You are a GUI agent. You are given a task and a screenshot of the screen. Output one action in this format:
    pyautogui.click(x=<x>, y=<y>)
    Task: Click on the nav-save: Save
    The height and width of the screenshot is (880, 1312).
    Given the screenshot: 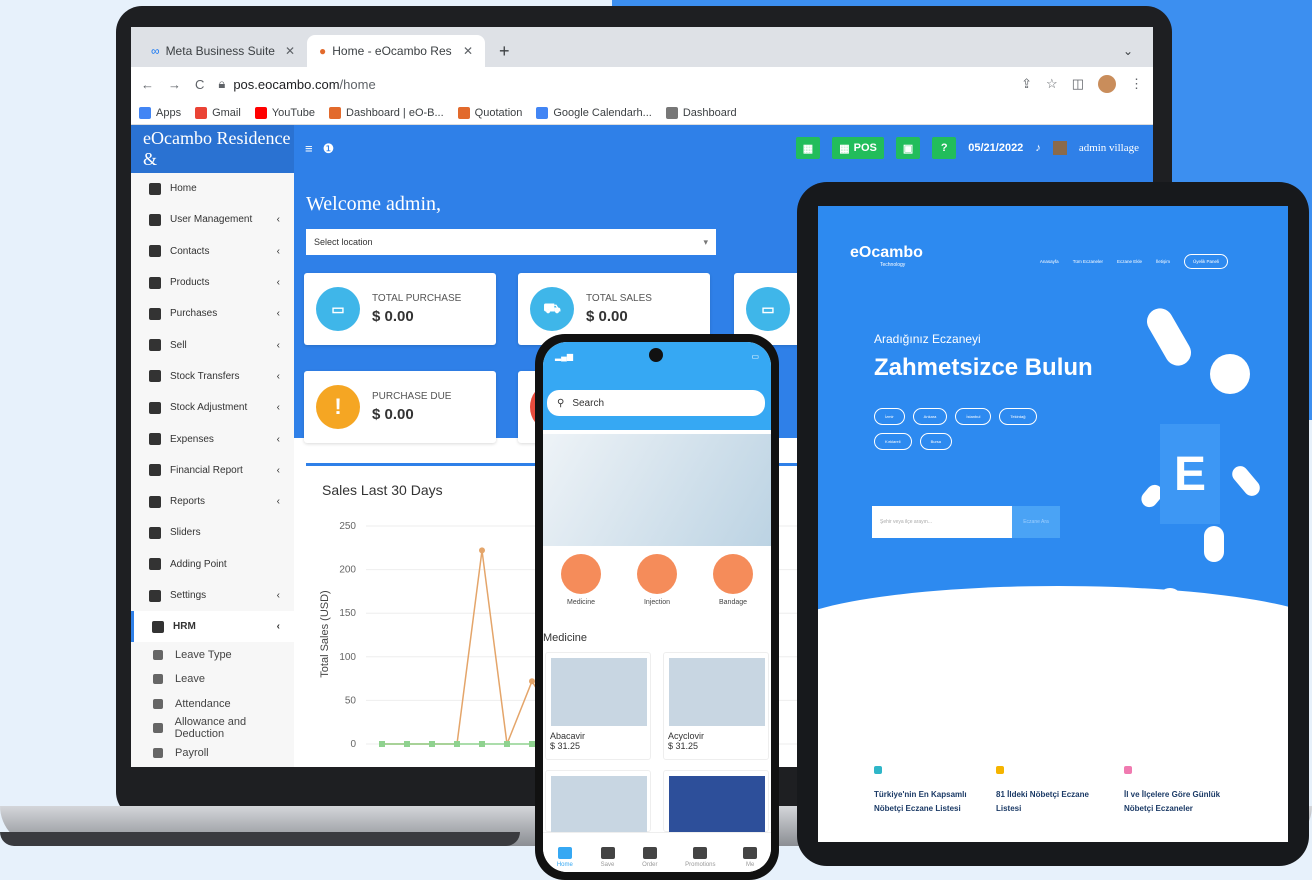 What is the action you would take?
    pyautogui.click(x=607, y=857)
    